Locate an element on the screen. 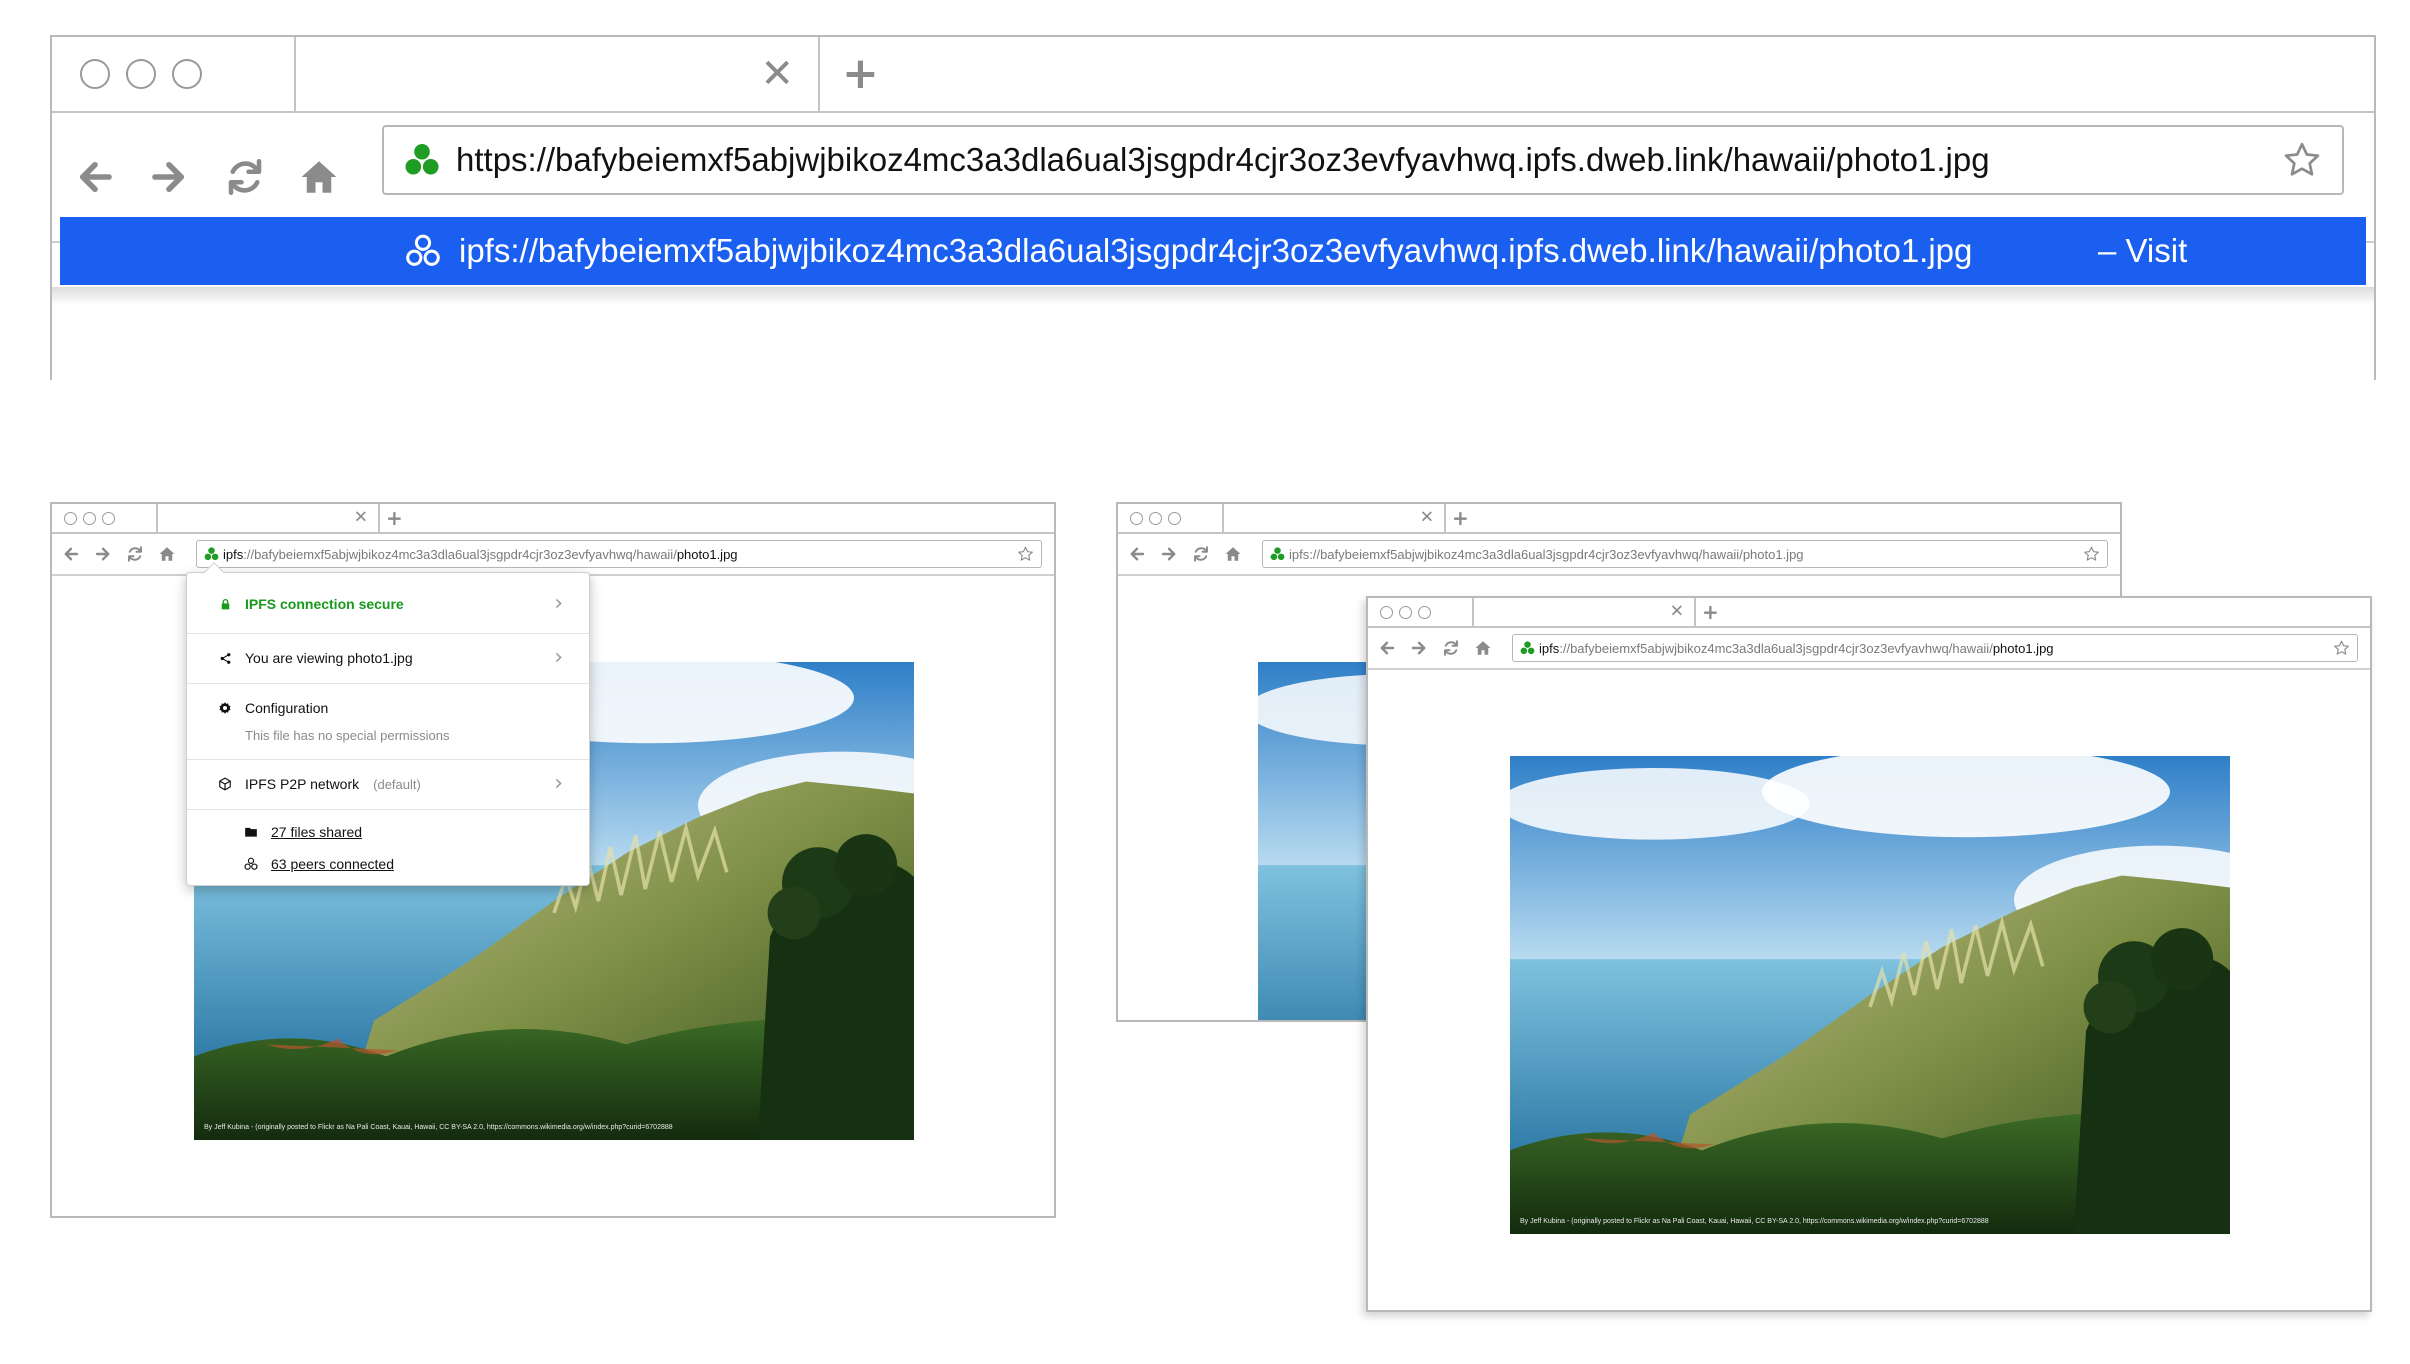 This screenshot has height=1364, width=2410. share-icon is located at coordinates (225, 658).